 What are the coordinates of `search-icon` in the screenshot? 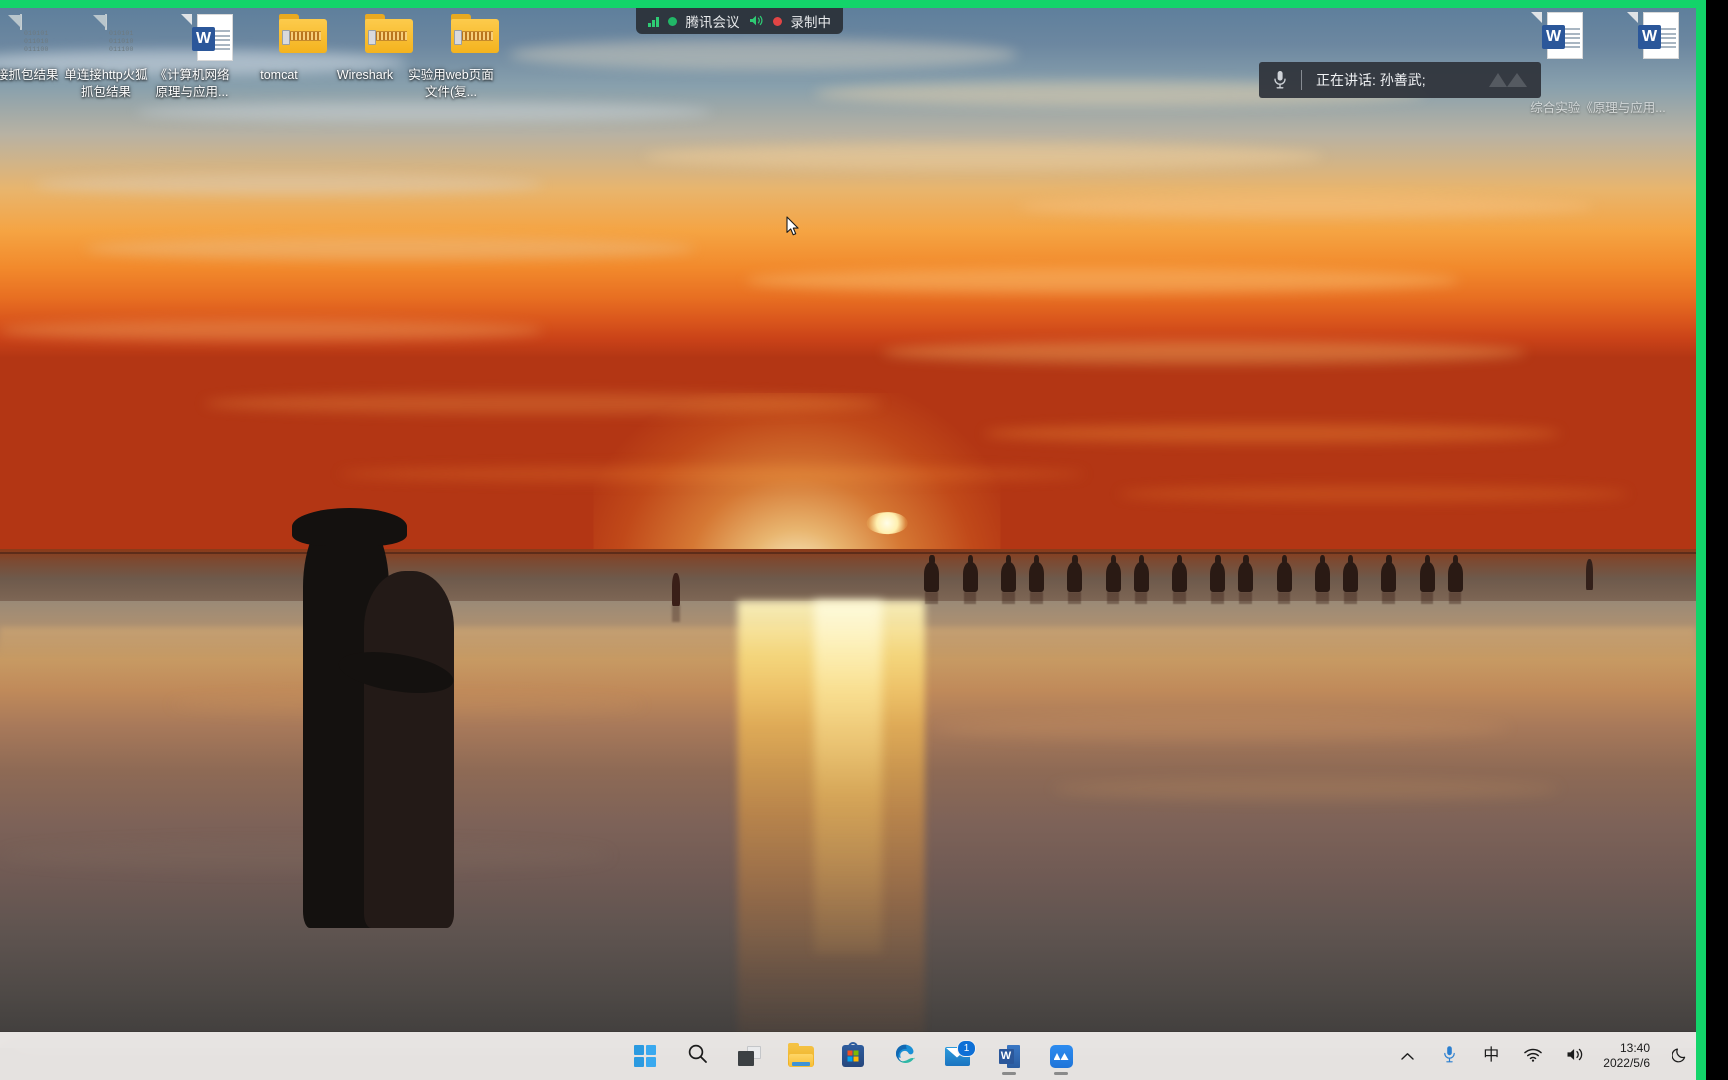 It's located at (697, 1056).